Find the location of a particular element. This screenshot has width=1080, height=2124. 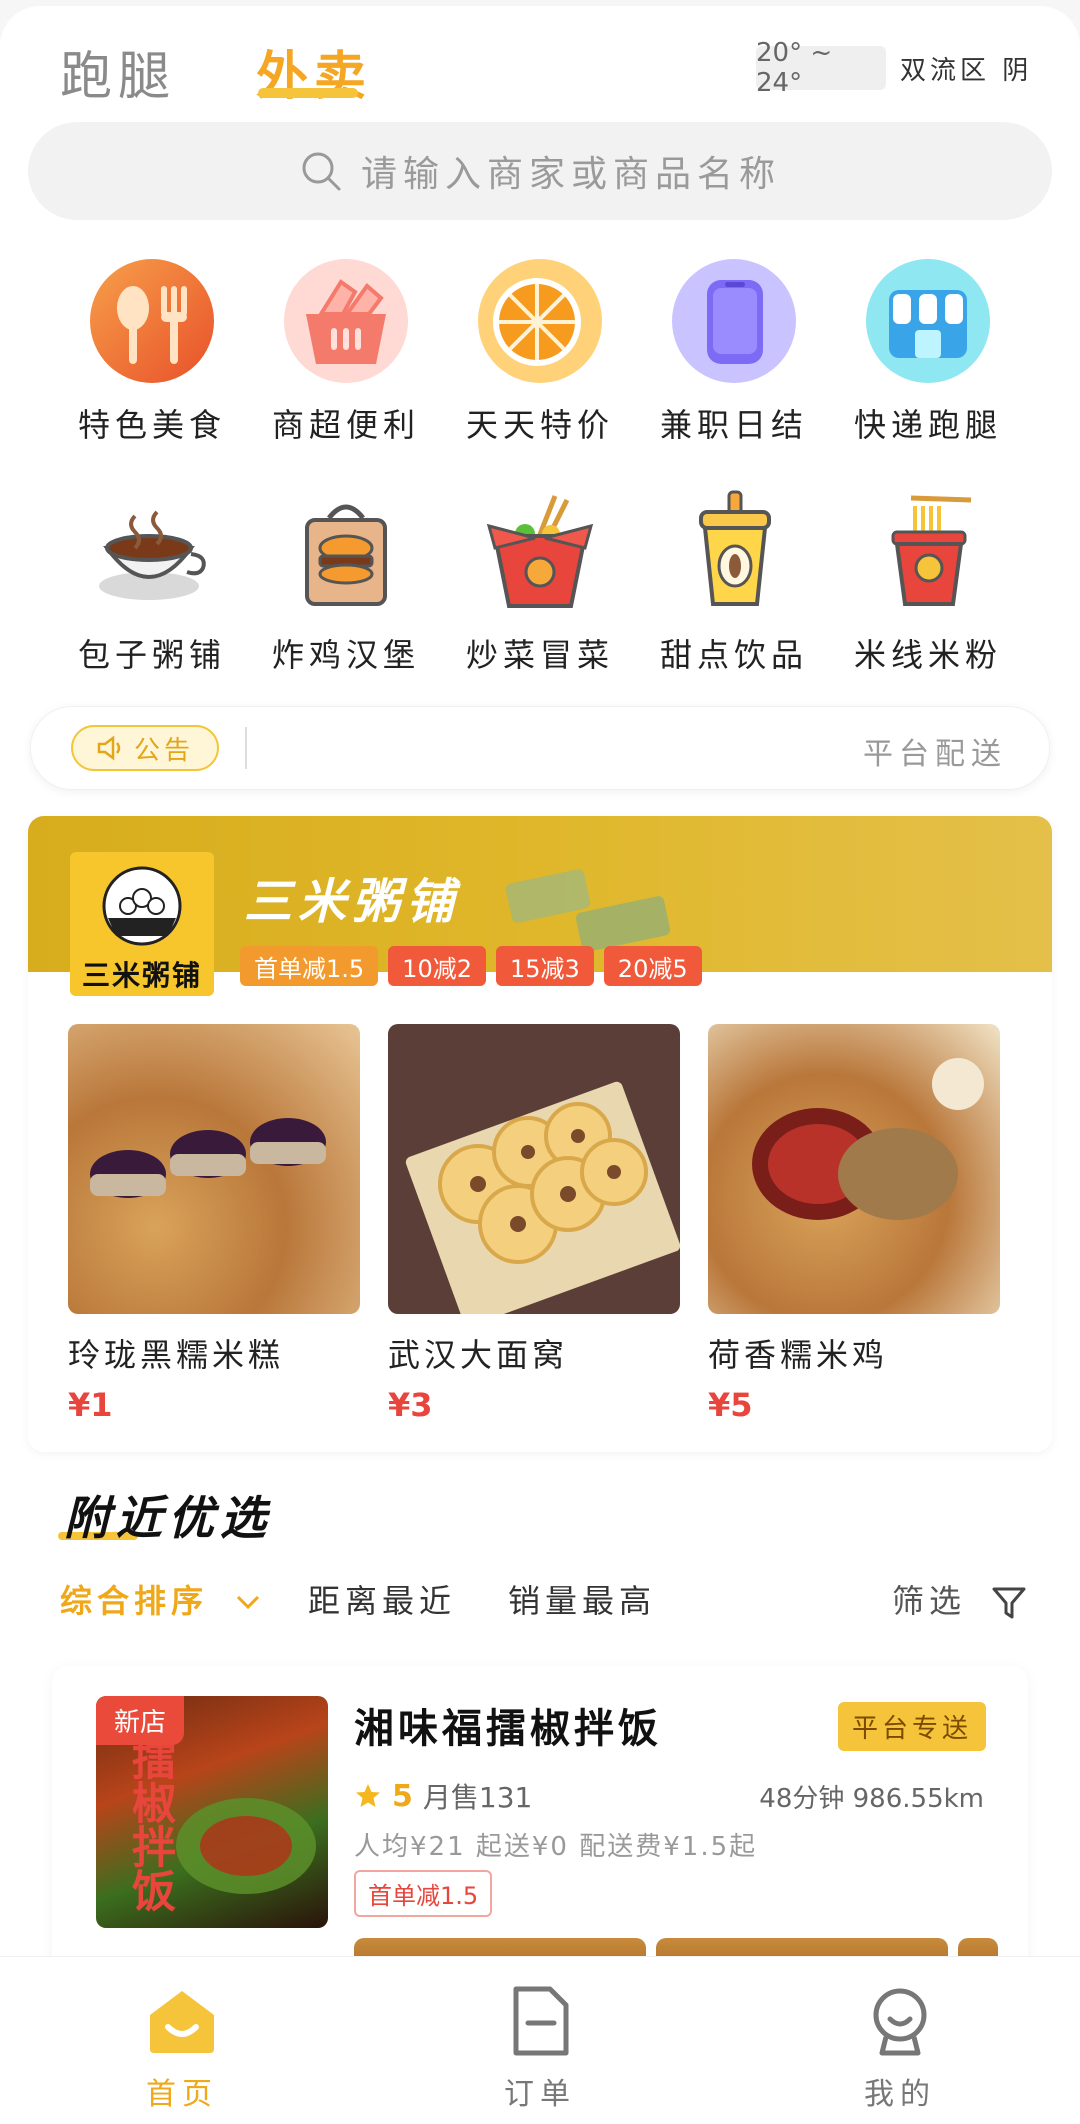

search-icon is located at coordinates (321, 171).